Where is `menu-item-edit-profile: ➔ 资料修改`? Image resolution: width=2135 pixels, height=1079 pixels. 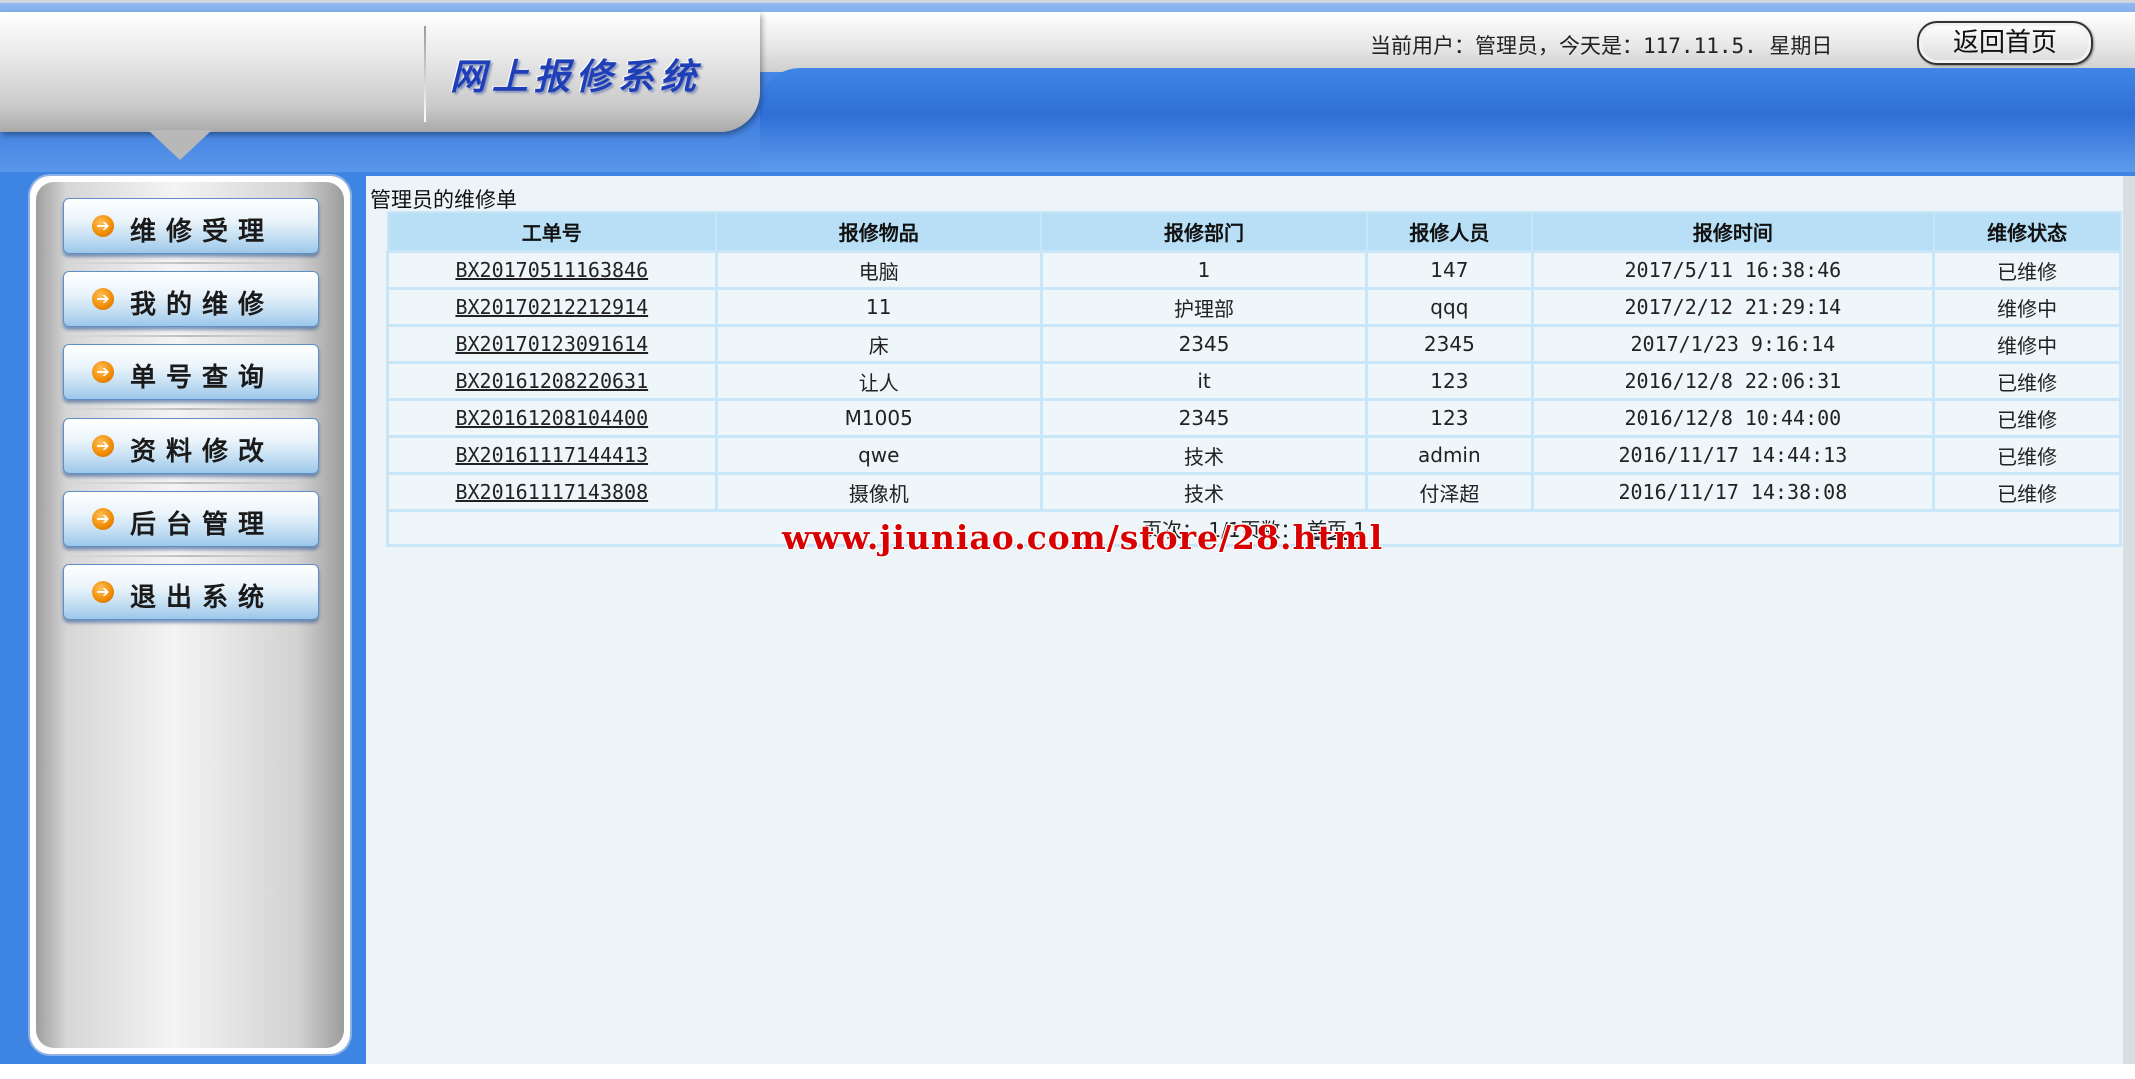
menu-item-edit-profile: ➔ 资料修改 is located at coordinates (191, 446).